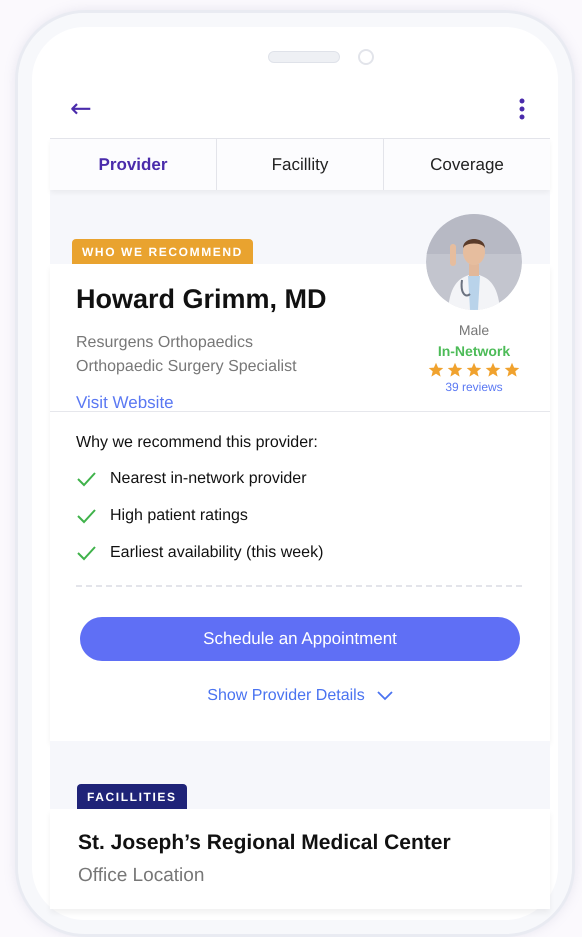  Describe the element at coordinates (201, 299) in the screenshot. I see `provider-name: Howard Grimm, MD` at that location.